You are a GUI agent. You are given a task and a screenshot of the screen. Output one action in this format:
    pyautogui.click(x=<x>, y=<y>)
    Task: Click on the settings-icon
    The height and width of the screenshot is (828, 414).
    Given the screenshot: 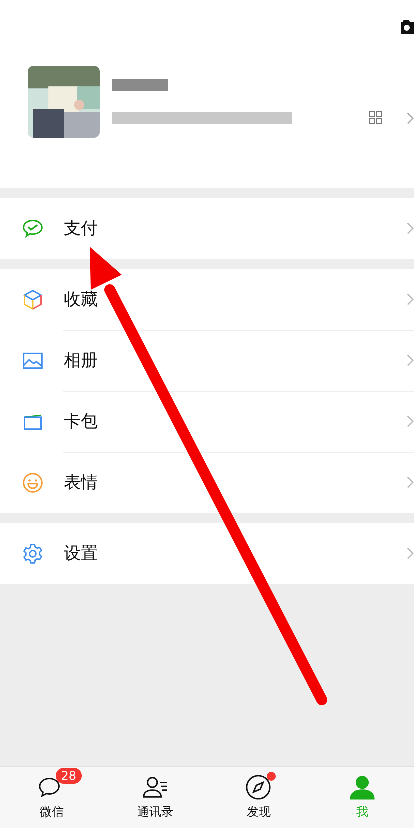 What is the action you would take?
    pyautogui.click(x=33, y=553)
    